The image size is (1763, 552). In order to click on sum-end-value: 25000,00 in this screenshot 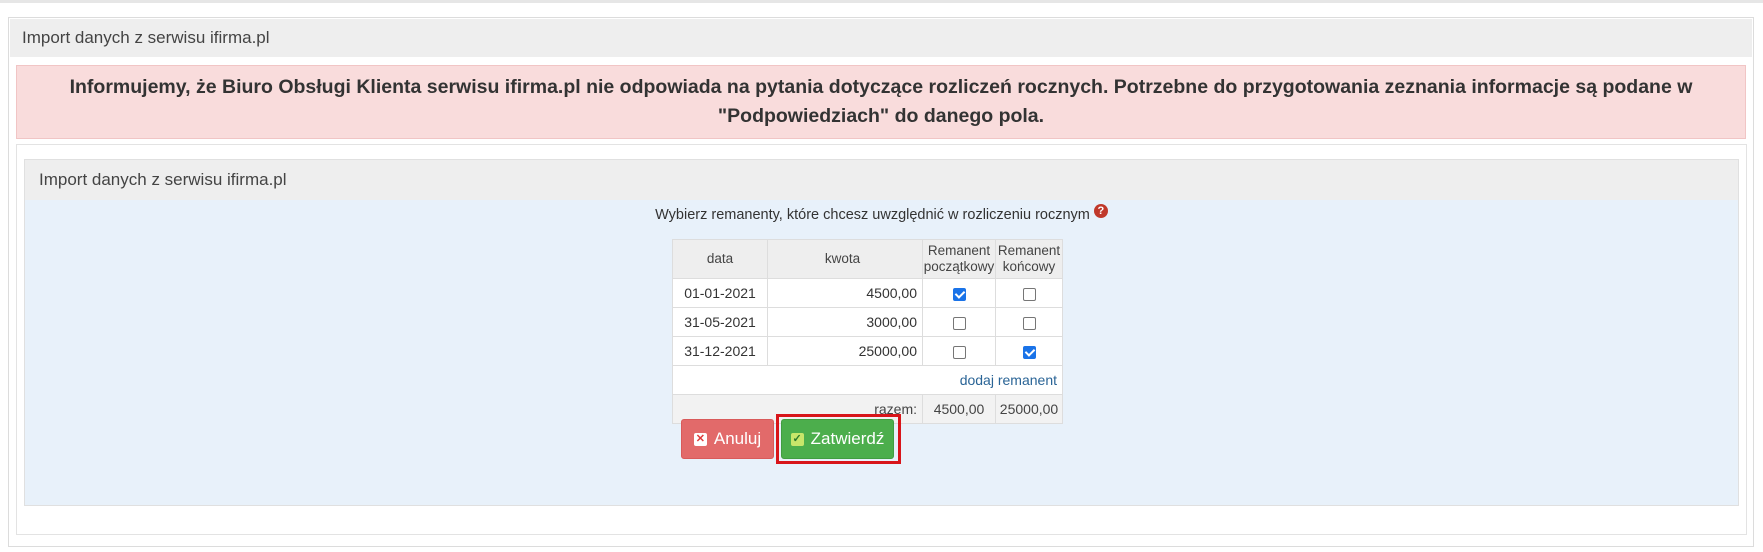, I will do `click(1029, 409)`.